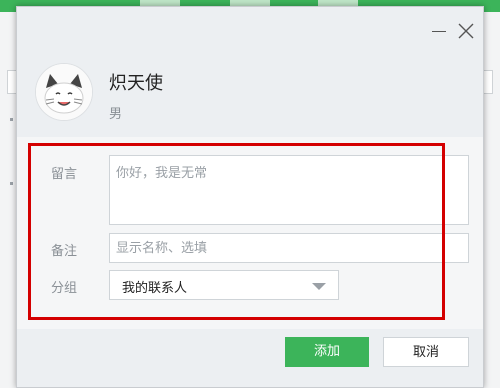  I want to click on contact-name: 炽天使, so click(136, 83).